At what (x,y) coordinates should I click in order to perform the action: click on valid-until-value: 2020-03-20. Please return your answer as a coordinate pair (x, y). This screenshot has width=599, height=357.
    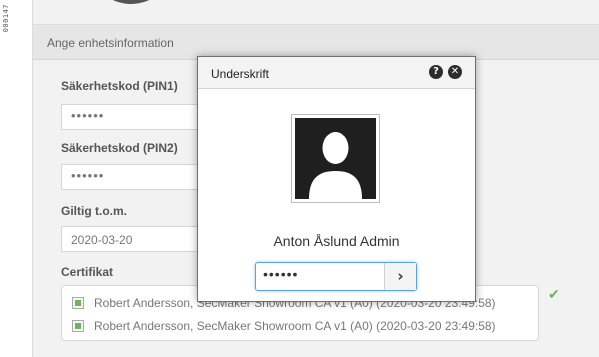
    Looking at the image, I should click on (102, 240).